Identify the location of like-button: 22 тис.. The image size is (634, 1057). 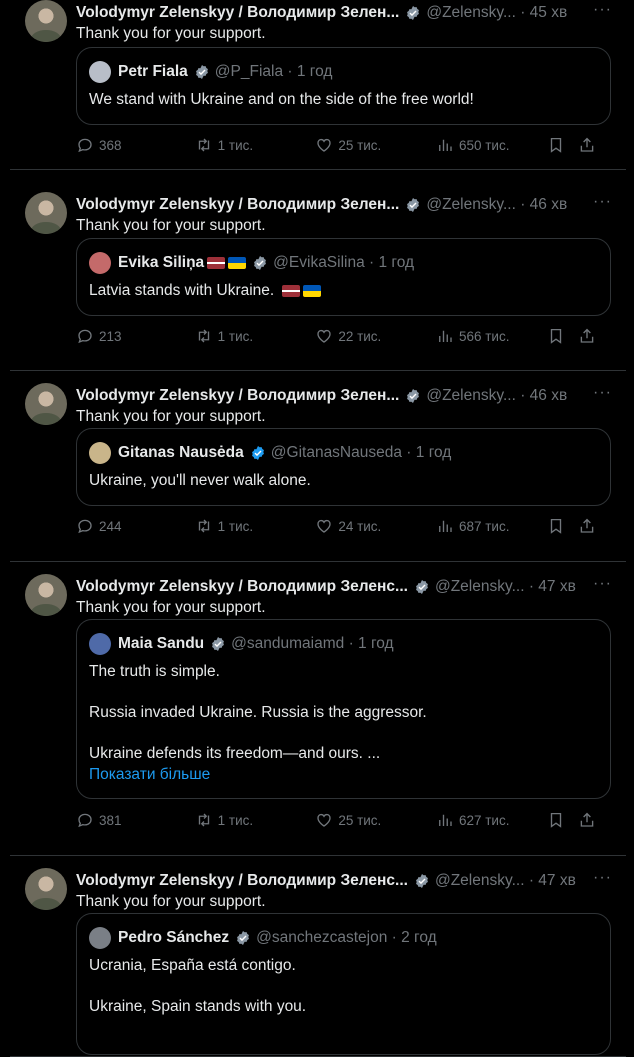
(375, 336).